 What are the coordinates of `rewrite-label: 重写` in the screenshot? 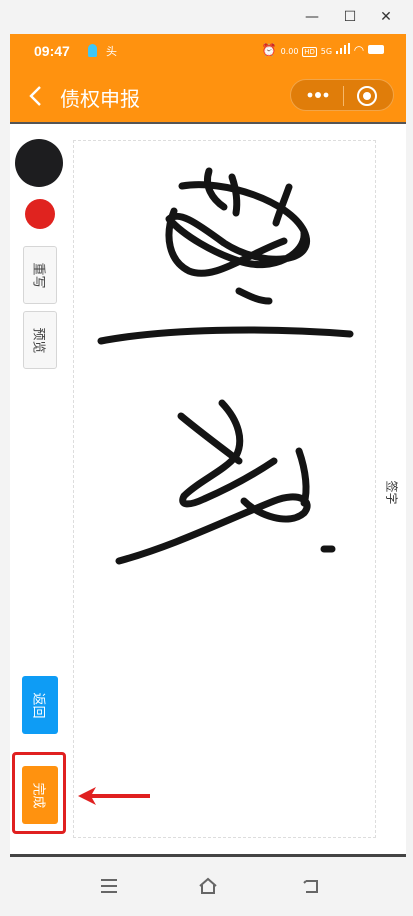 It's located at (38, 275).